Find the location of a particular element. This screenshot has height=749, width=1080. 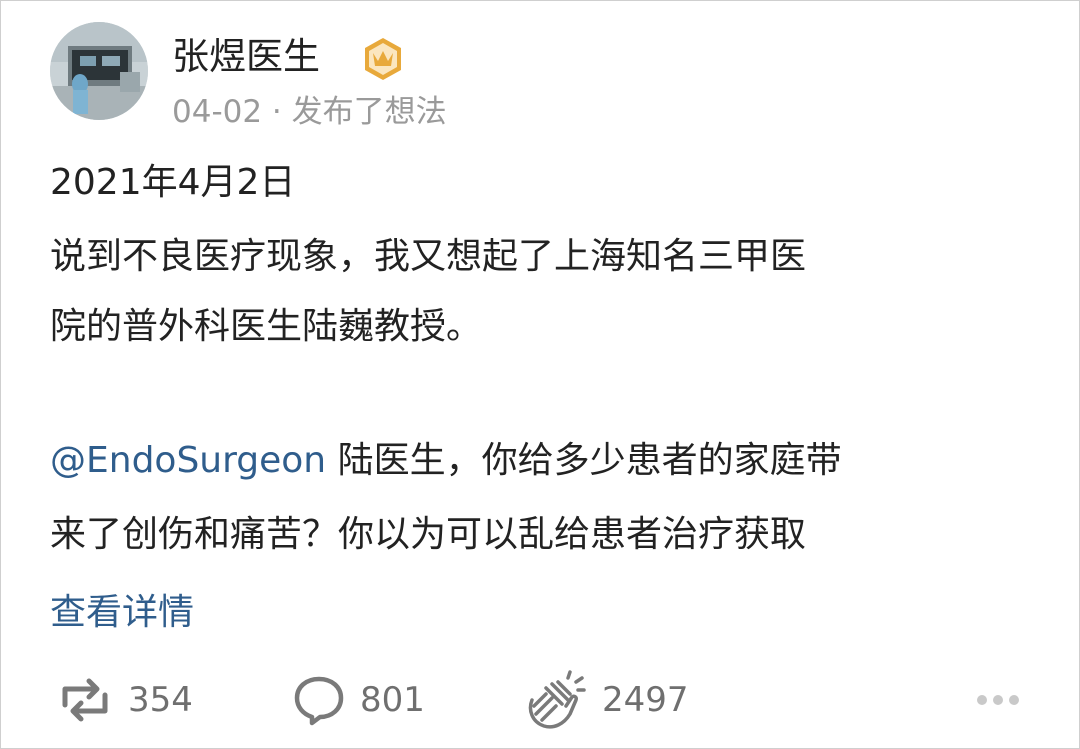

like-button: 2497 is located at coordinates (605, 699).